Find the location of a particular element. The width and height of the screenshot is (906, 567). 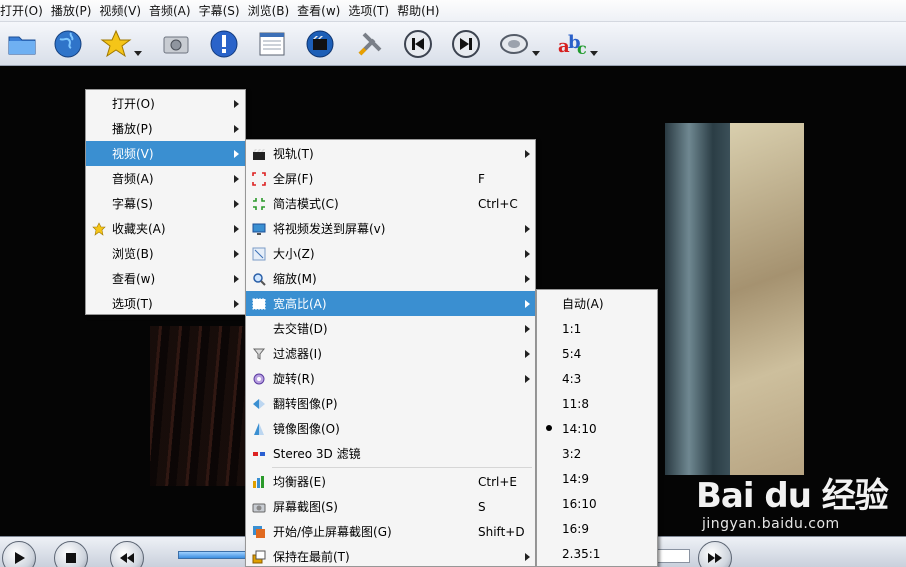

menu-item-label: 1:1 is located at coordinates (572, 328).